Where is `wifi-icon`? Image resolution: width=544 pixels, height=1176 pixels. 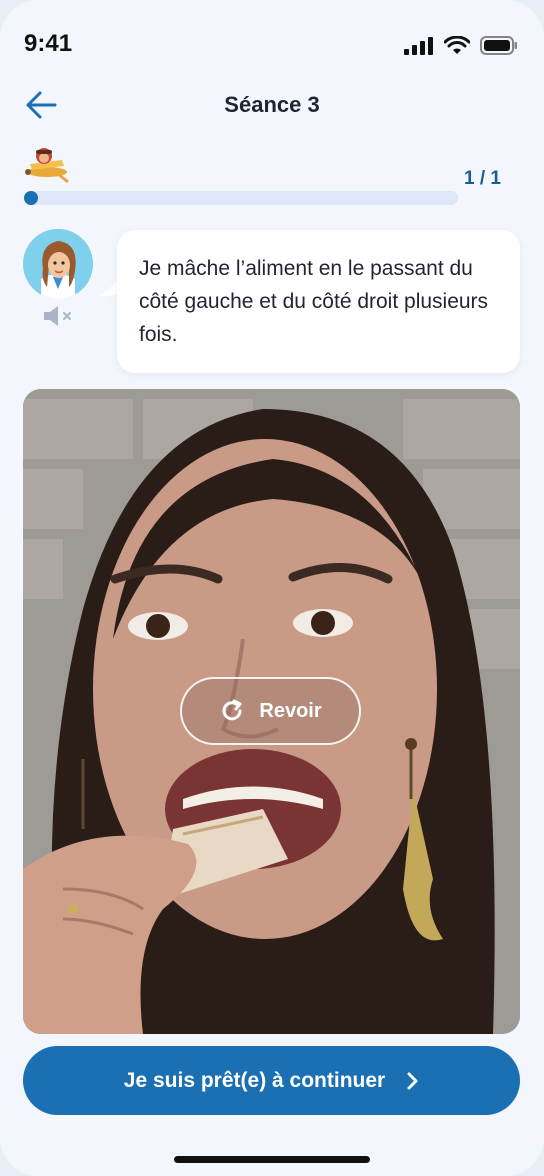 wifi-icon is located at coordinates (457, 45).